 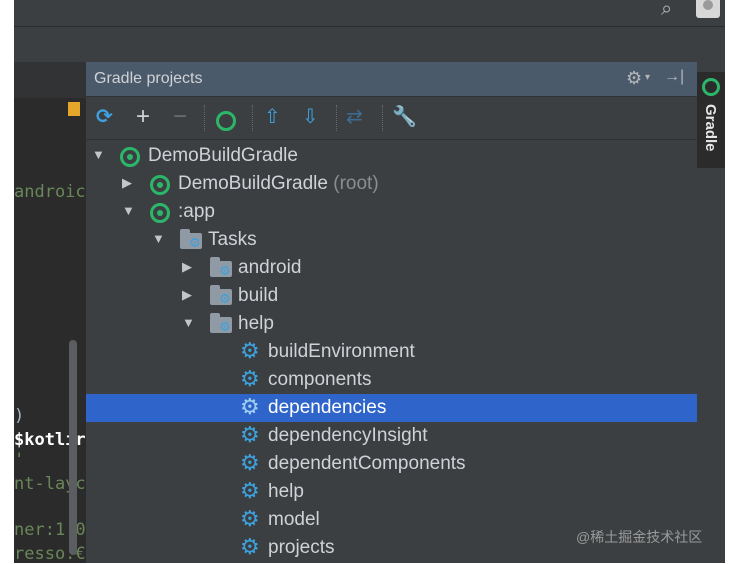 I want to click on task-label: dependencies, so click(x=327, y=407).